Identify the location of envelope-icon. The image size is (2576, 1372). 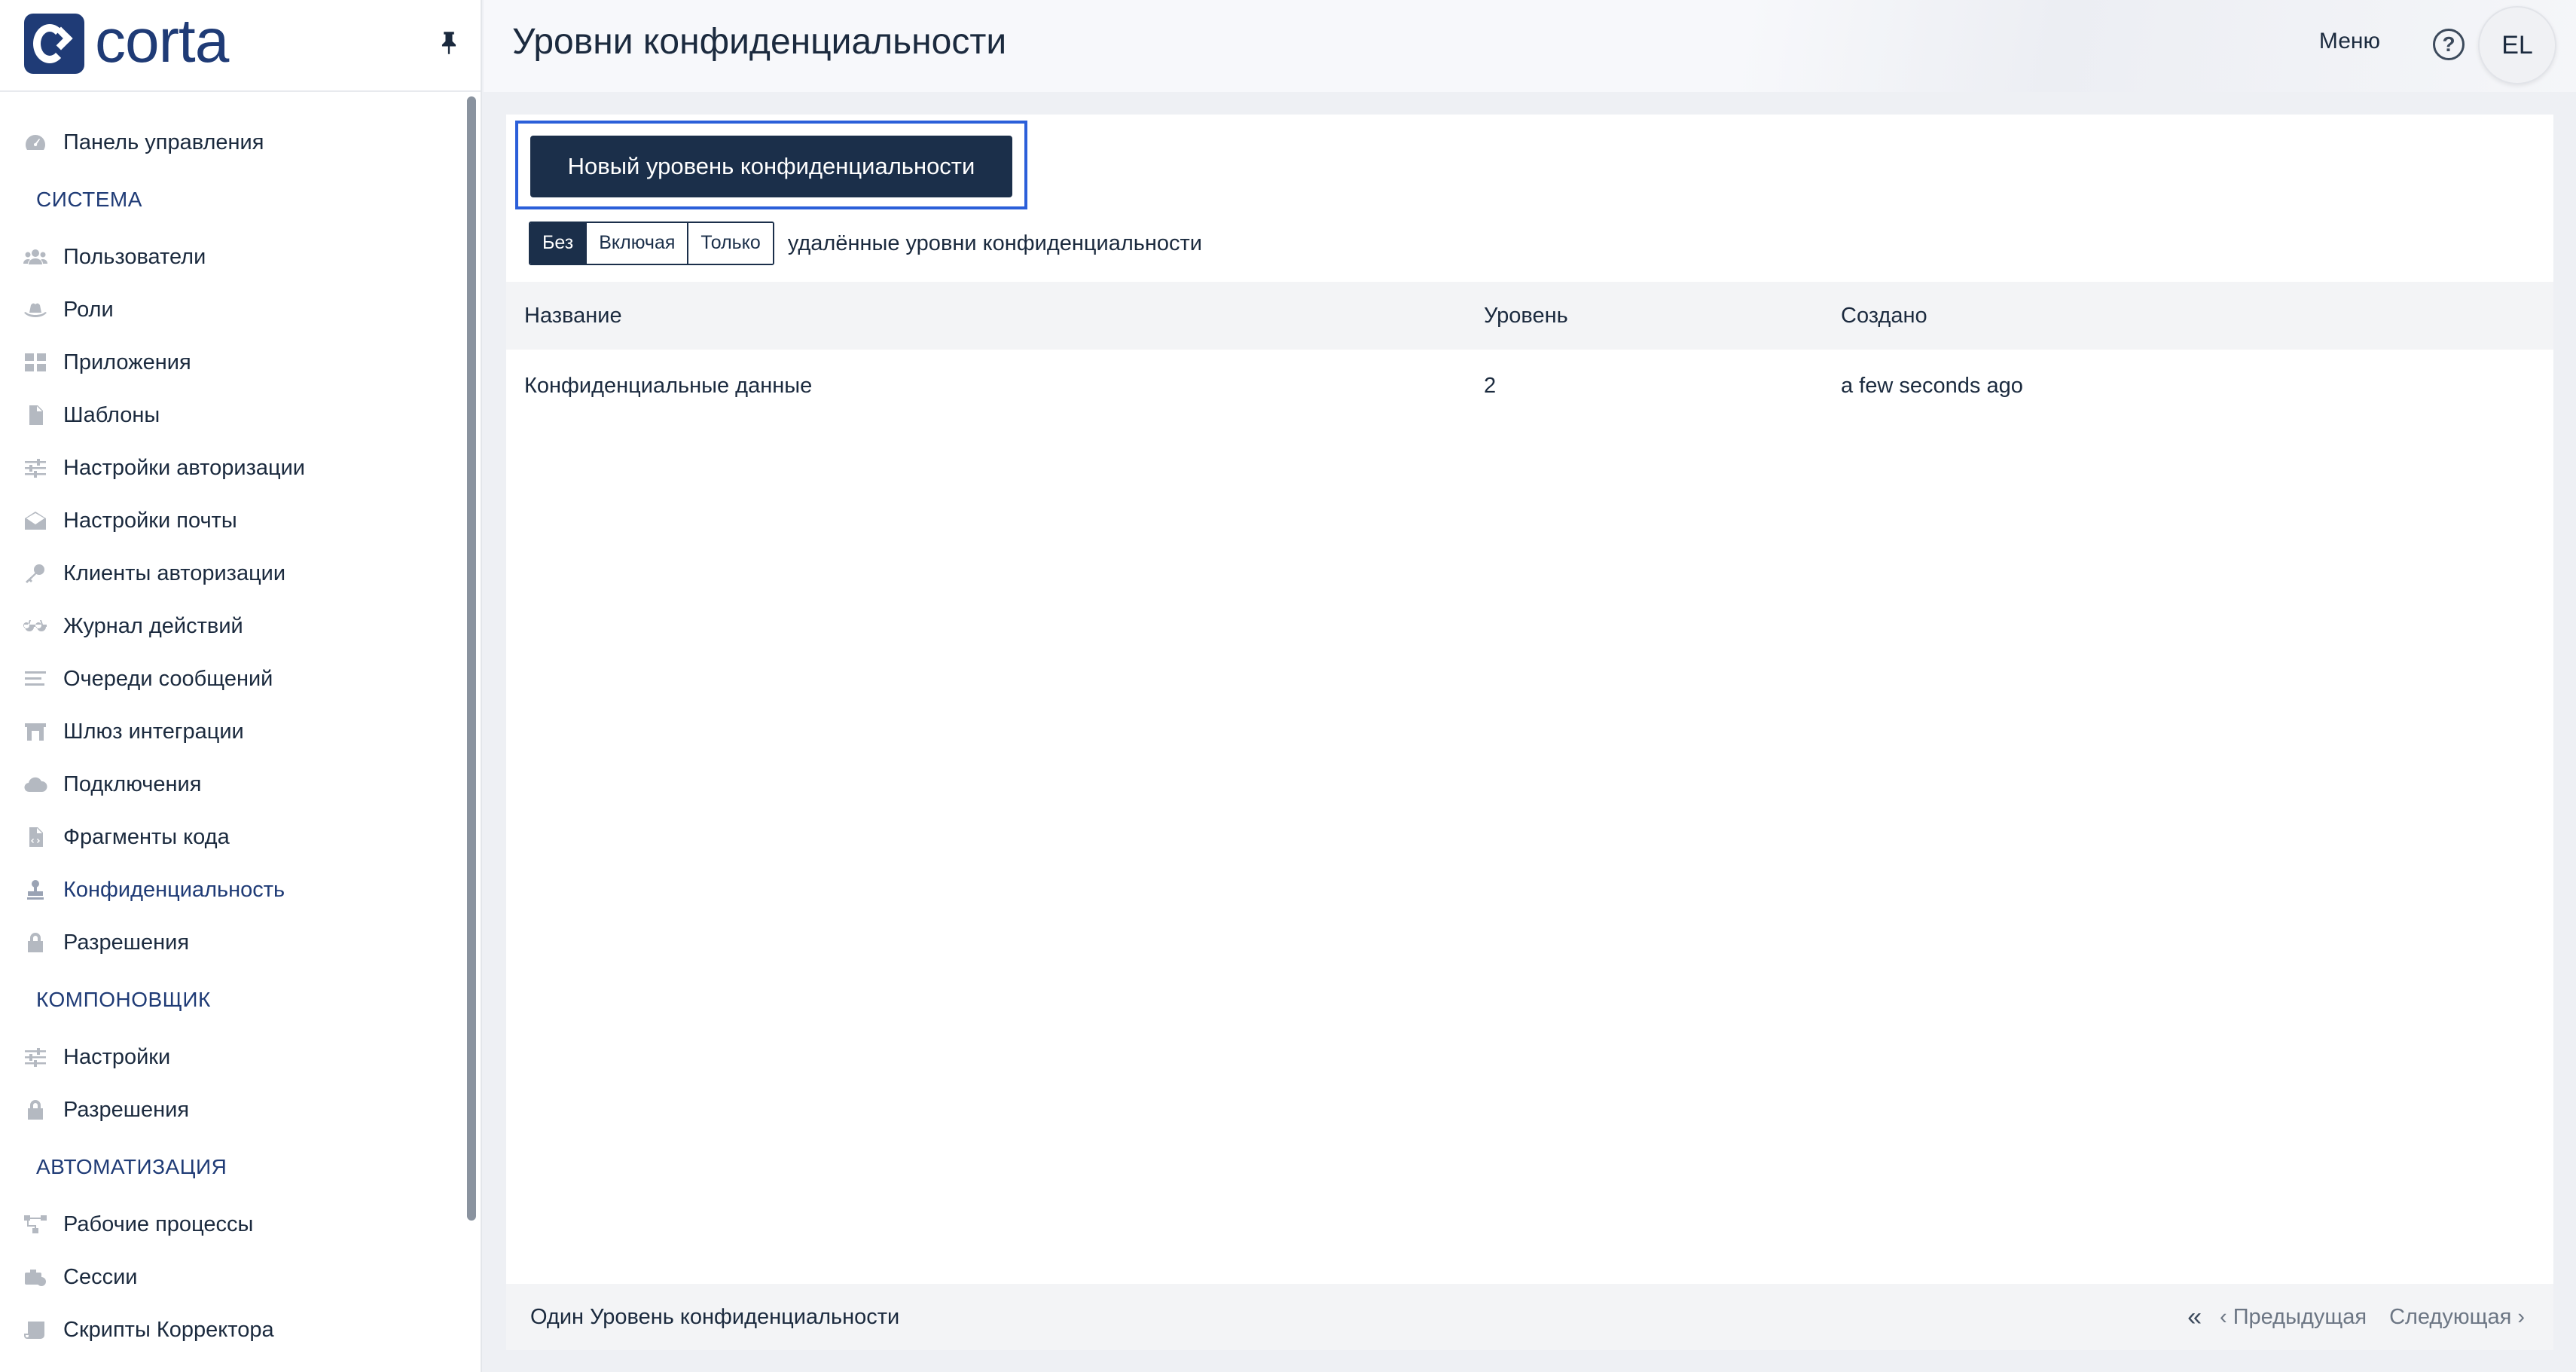
(35, 520).